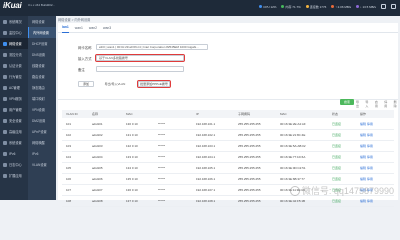  What do you see at coordinates (85, 58) in the screenshot?
I see `access-label: 接入方式` at bounding box center [85, 58].